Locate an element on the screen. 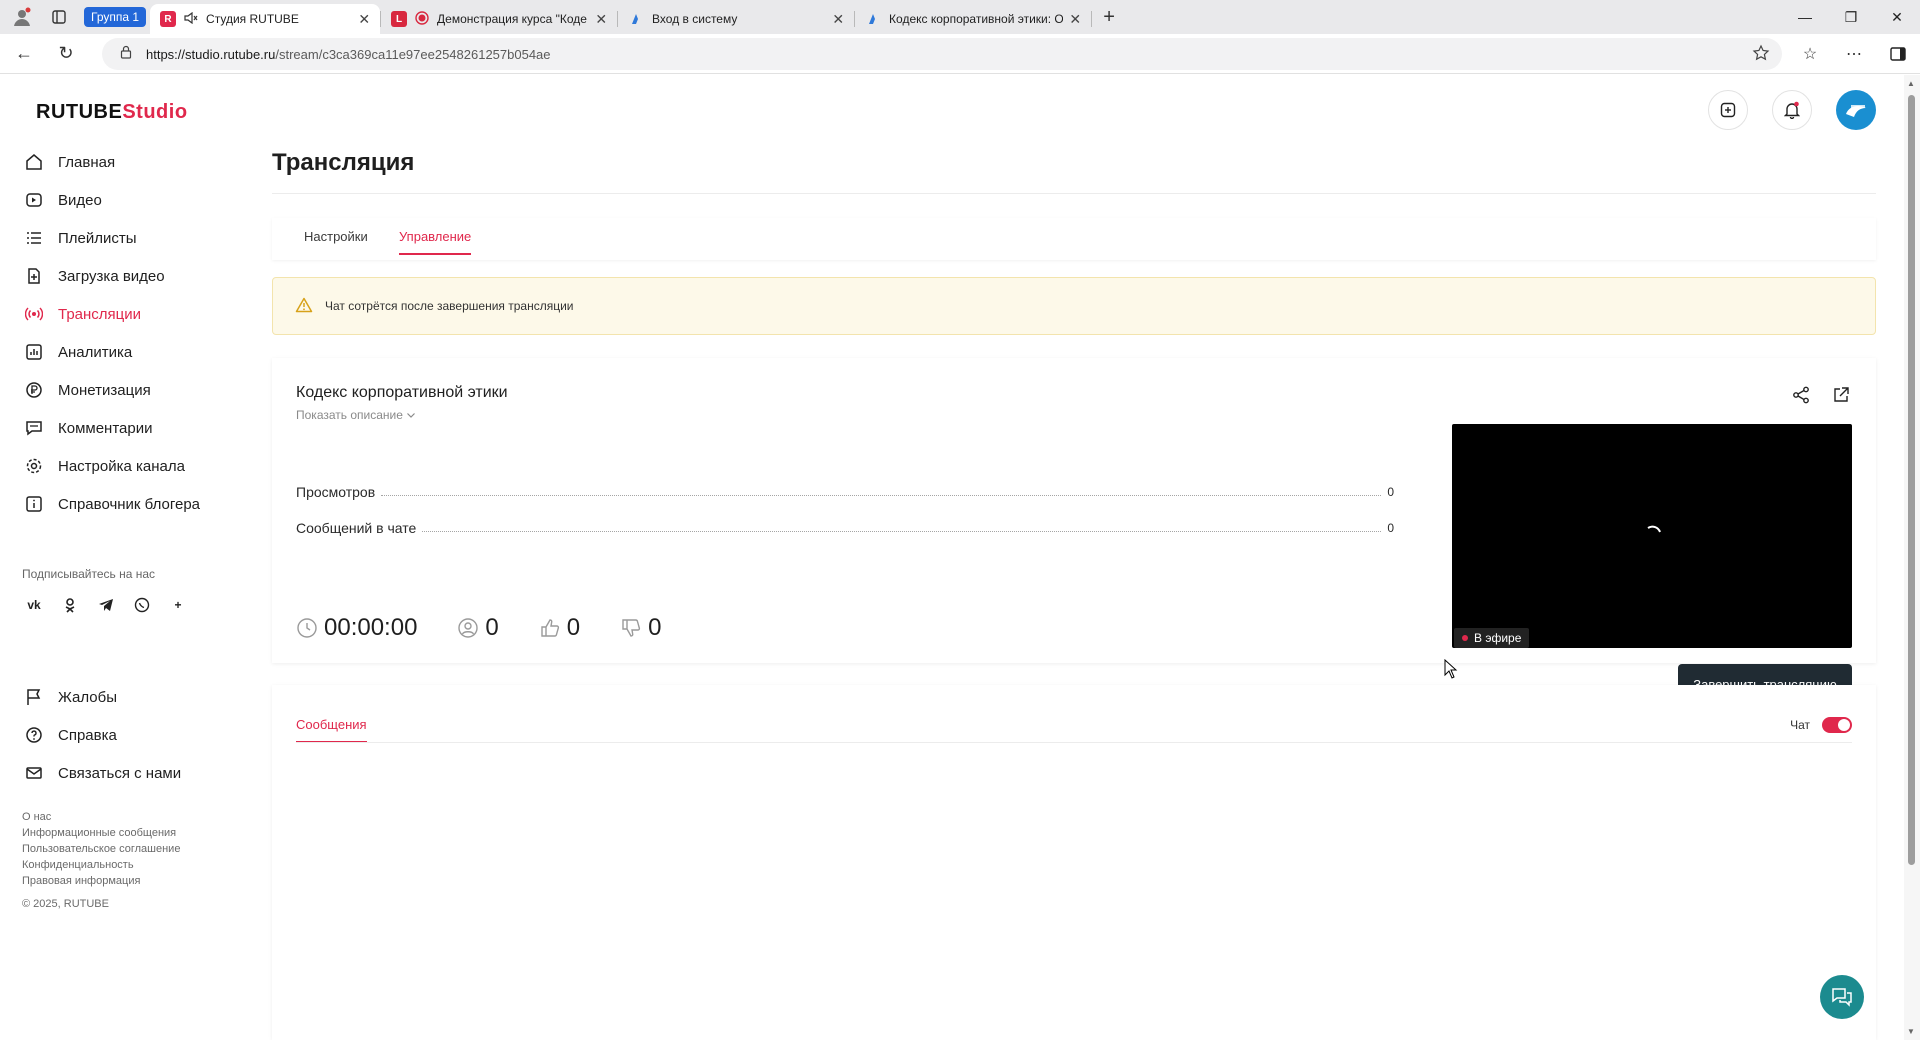 This screenshot has height=1040, width=1920. sidebar-item-complaints: Жалобы is located at coordinates (125, 697).